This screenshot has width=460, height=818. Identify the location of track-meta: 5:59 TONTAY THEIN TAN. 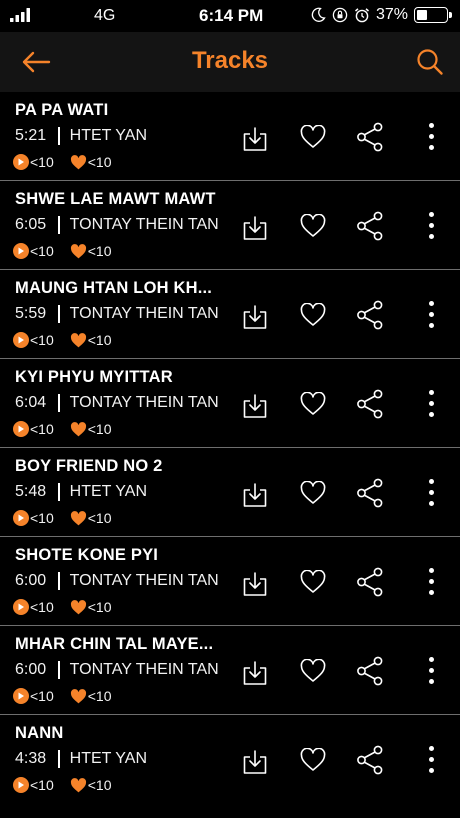
(117, 314).